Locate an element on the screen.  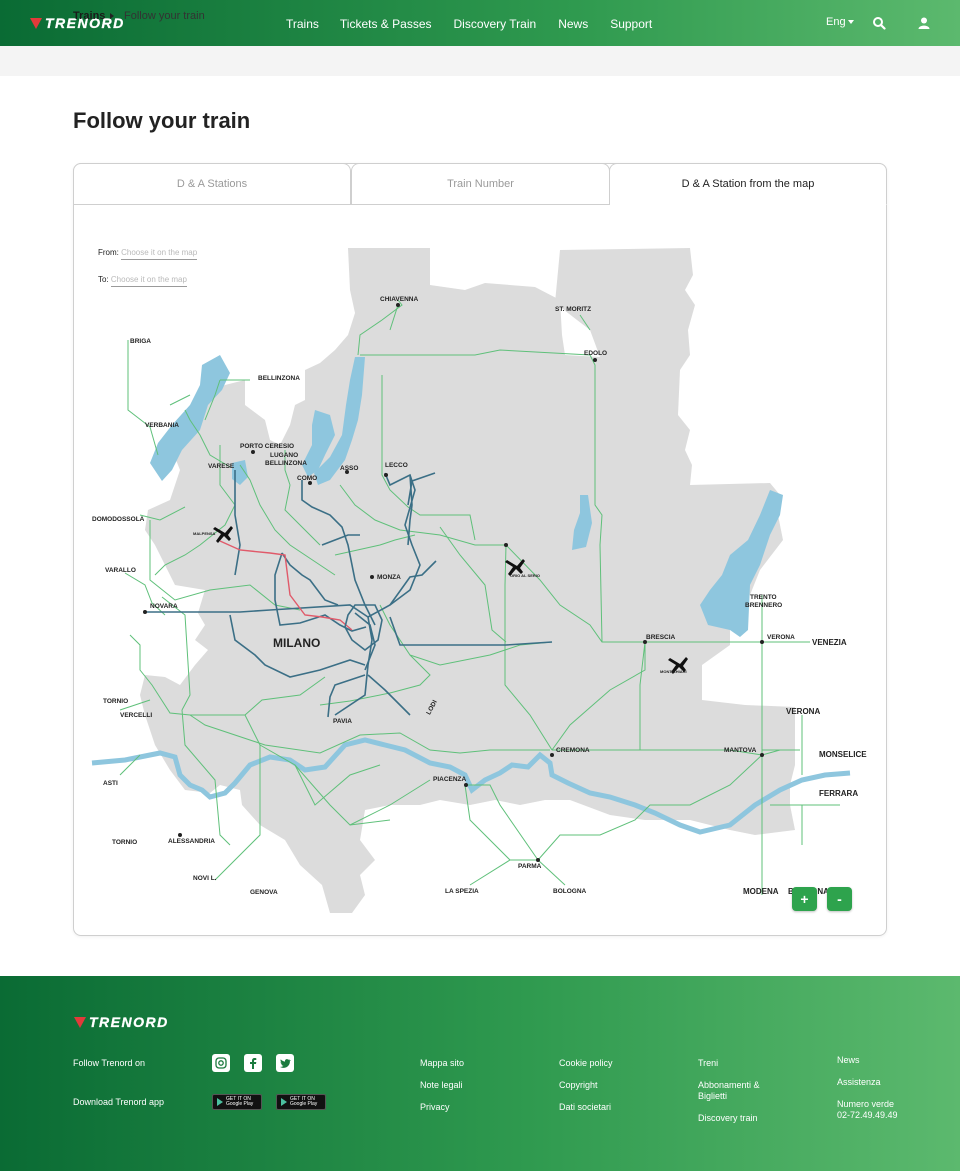
tab-station-from-map: D & A Station from the map is located at coordinates (748, 184).